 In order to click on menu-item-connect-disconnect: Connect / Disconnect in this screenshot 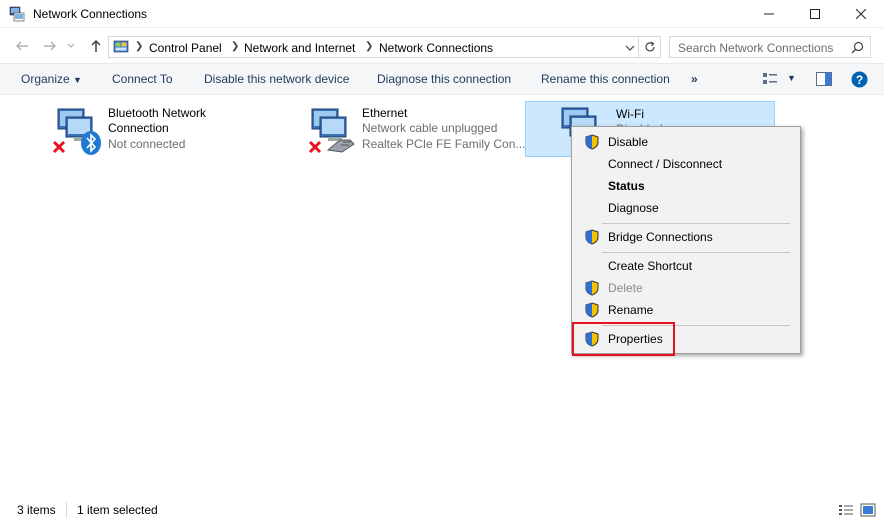, I will do `click(686, 164)`.